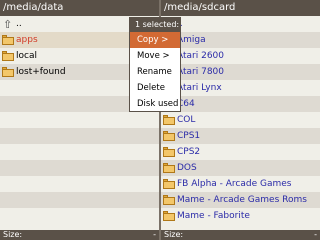 The image size is (320, 240). What do you see at coordinates (240, 8) in the screenshot?
I see `right-path-header: /media/sdcard` at bounding box center [240, 8].